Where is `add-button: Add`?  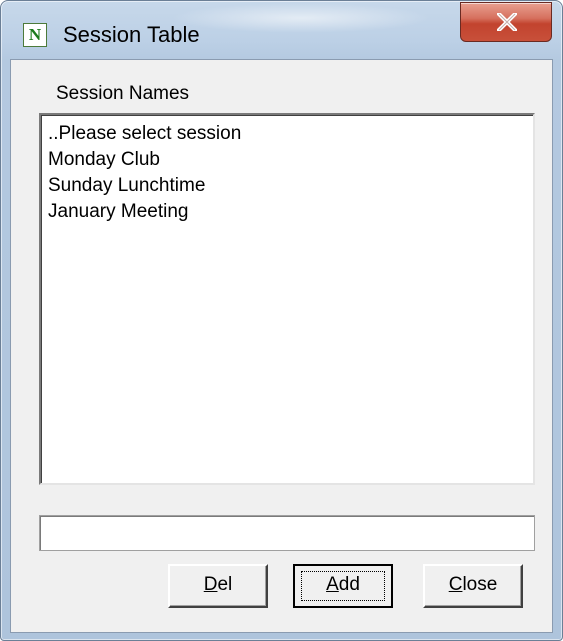 add-button: Add is located at coordinates (343, 586).